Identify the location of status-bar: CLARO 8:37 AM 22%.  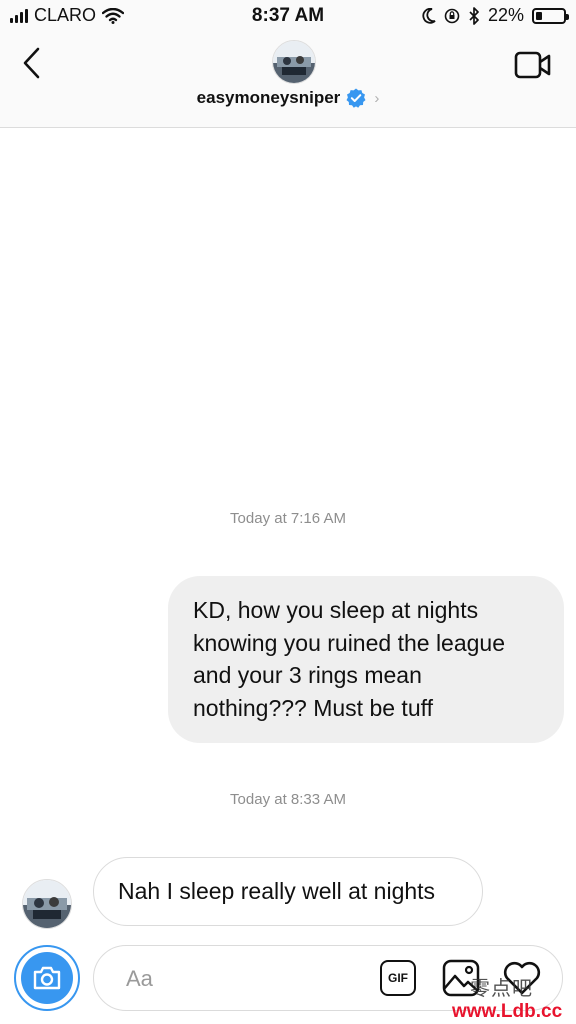
(288, 17).